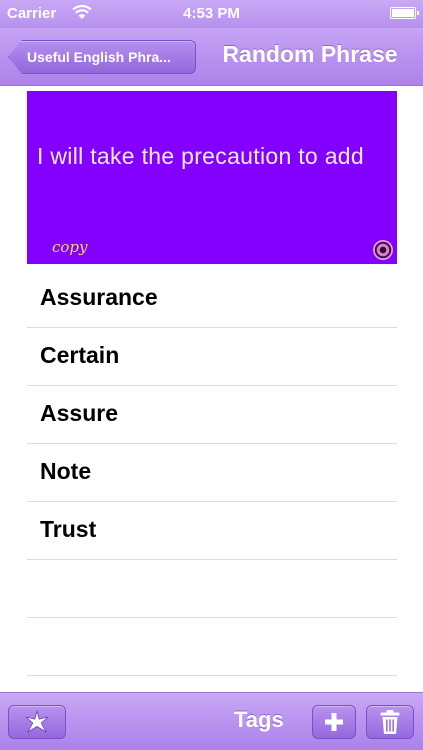 This screenshot has width=423, height=750. Describe the element at coordinates (404, 13) in the screenshot. I see `battery-icon` at that location.